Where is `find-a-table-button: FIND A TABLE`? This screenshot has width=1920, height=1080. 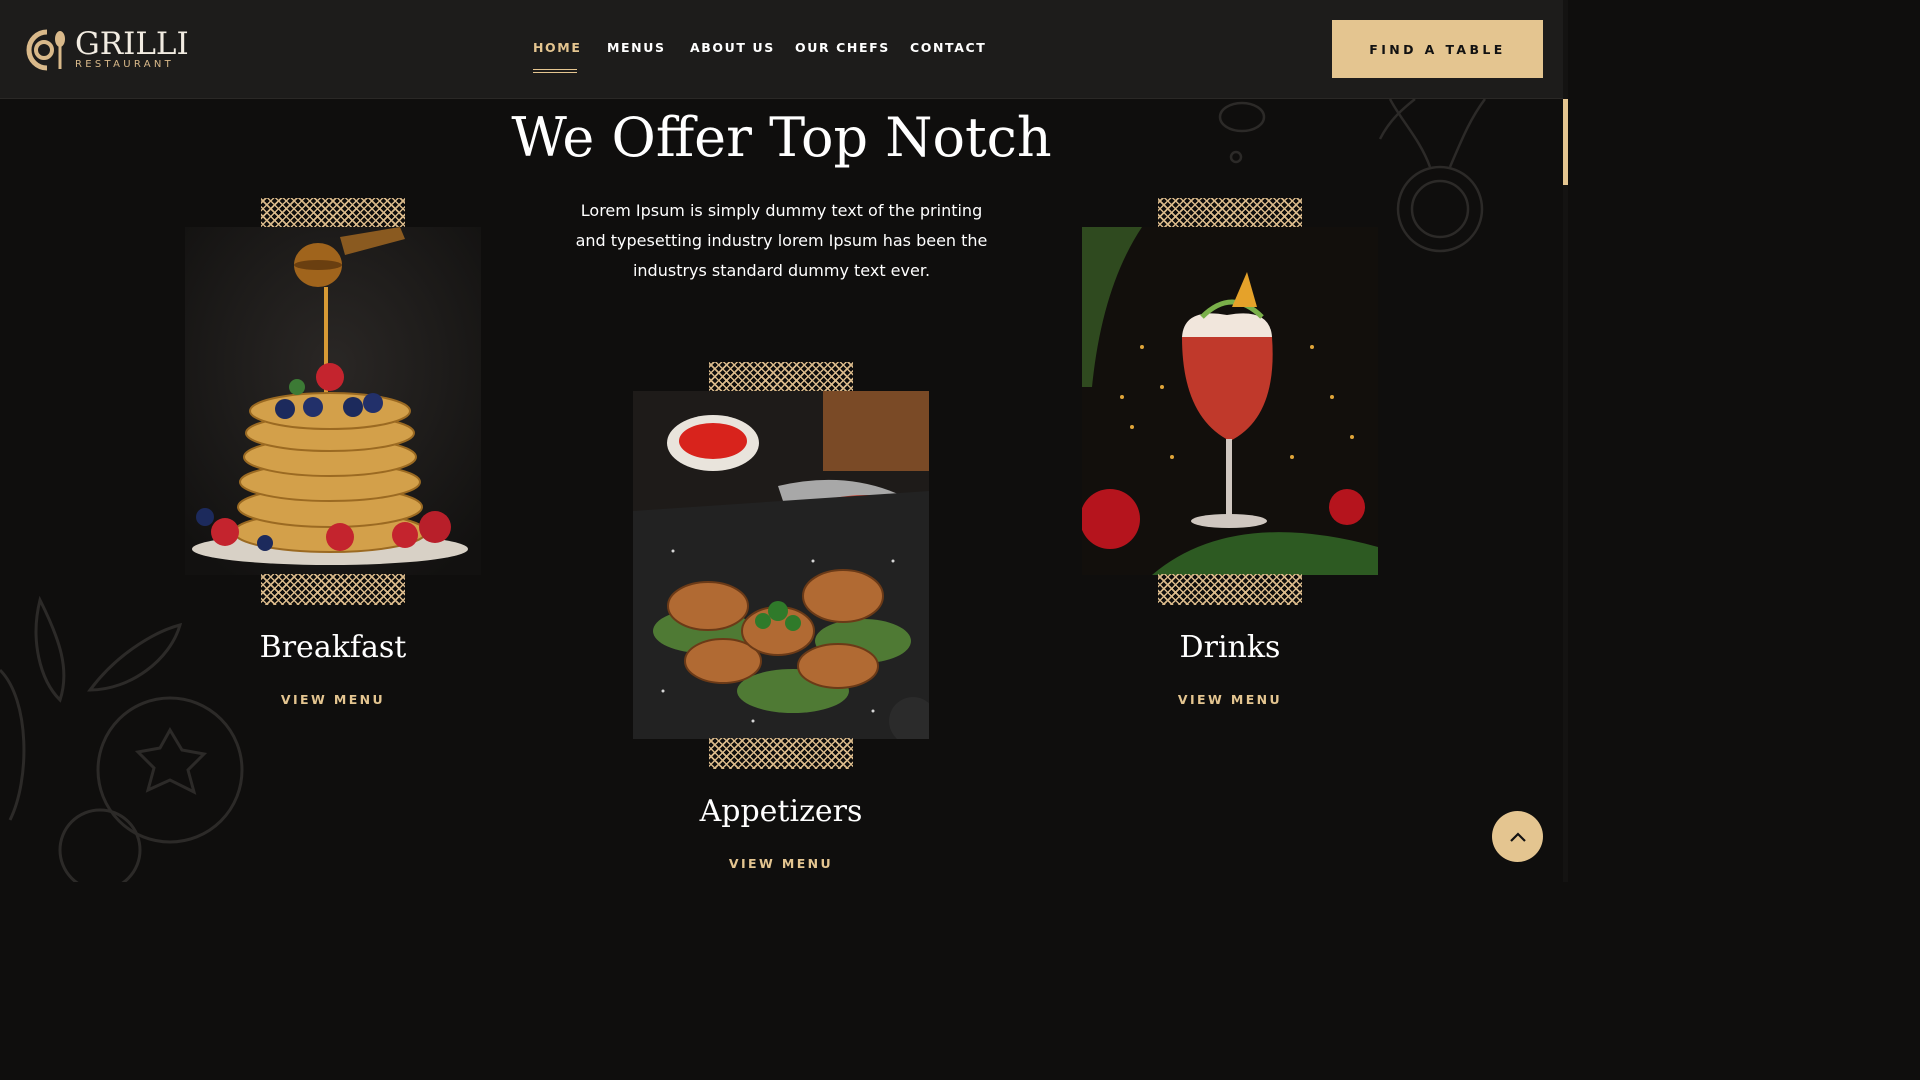 find-a-table-button: FIND A TABLE is located at coordinates (1437, 49).